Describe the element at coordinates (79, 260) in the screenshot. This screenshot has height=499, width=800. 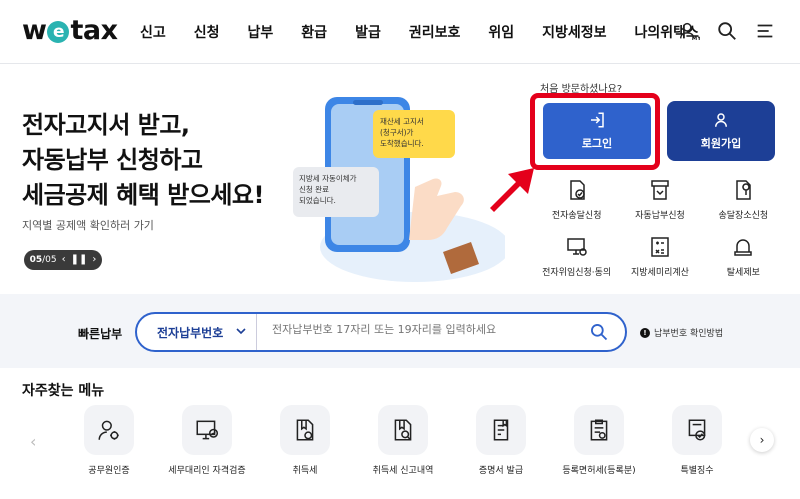
I see `slide-pause-button: ❚❚` at that location.